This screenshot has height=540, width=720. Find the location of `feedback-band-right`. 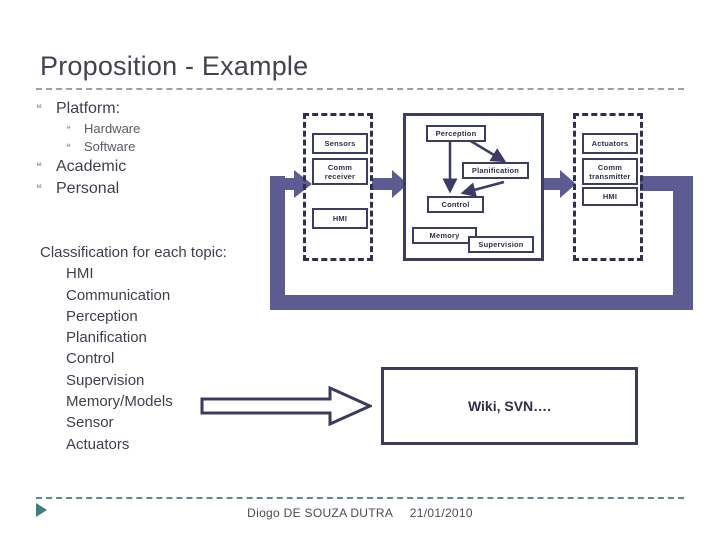

feedback-band-right is located at coordinates (683, 243).